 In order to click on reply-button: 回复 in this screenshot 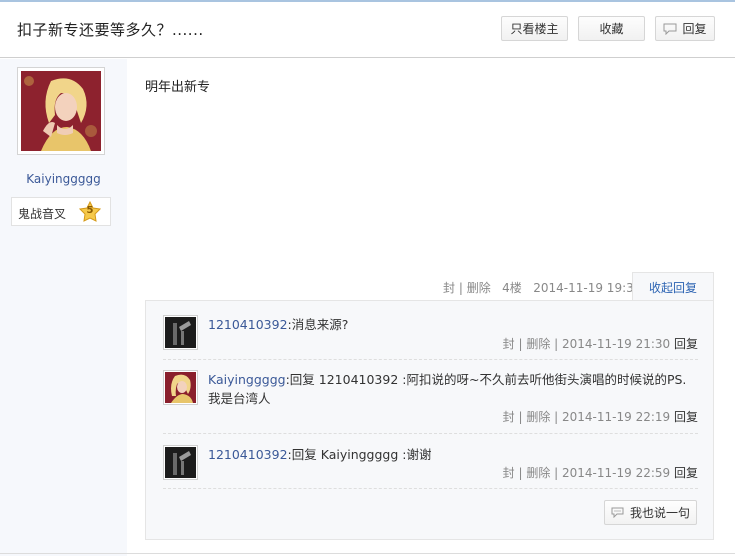, I will do `click(685, 28)`.